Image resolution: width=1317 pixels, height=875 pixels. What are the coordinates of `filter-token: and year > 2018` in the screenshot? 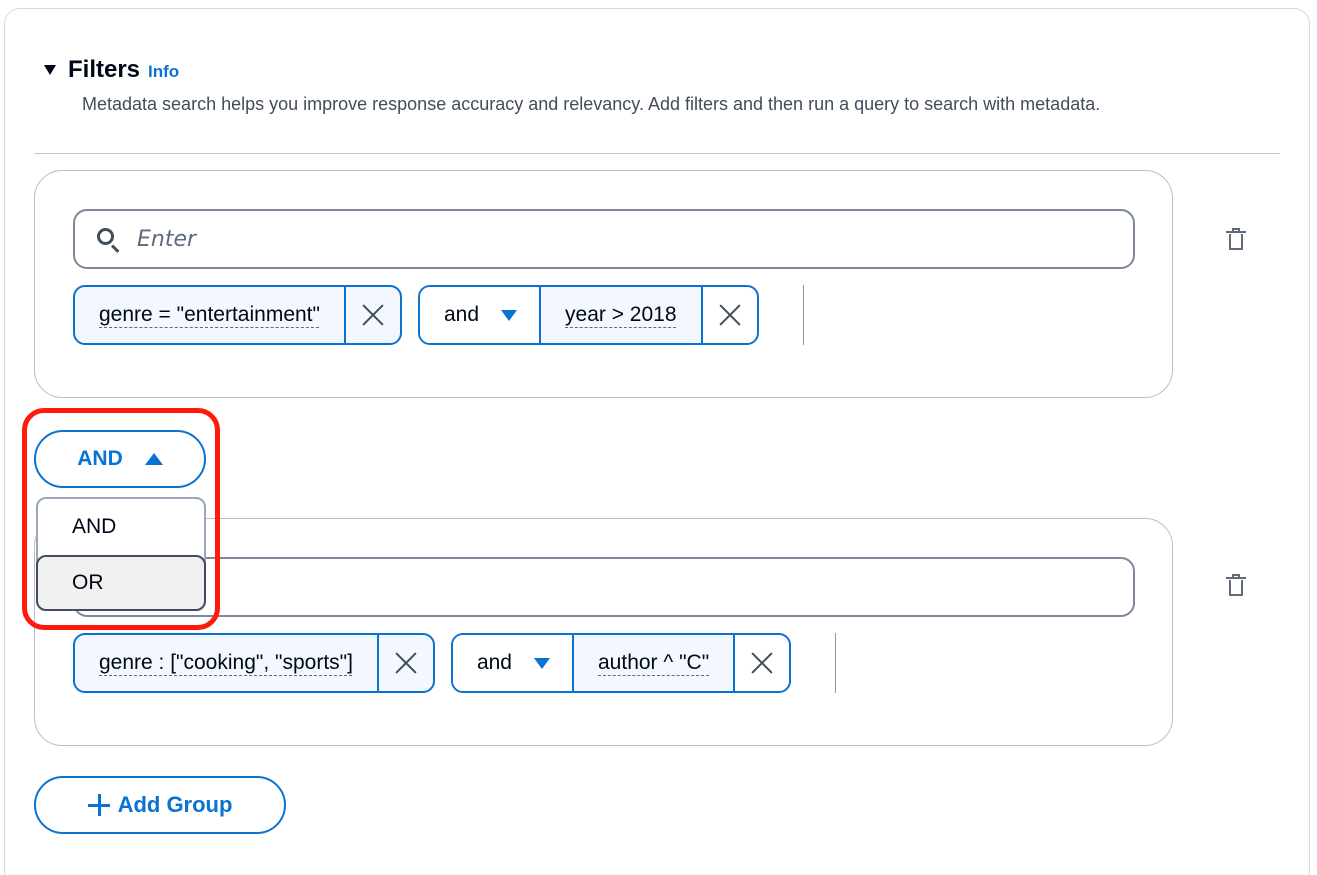 It's located at (588, 315).